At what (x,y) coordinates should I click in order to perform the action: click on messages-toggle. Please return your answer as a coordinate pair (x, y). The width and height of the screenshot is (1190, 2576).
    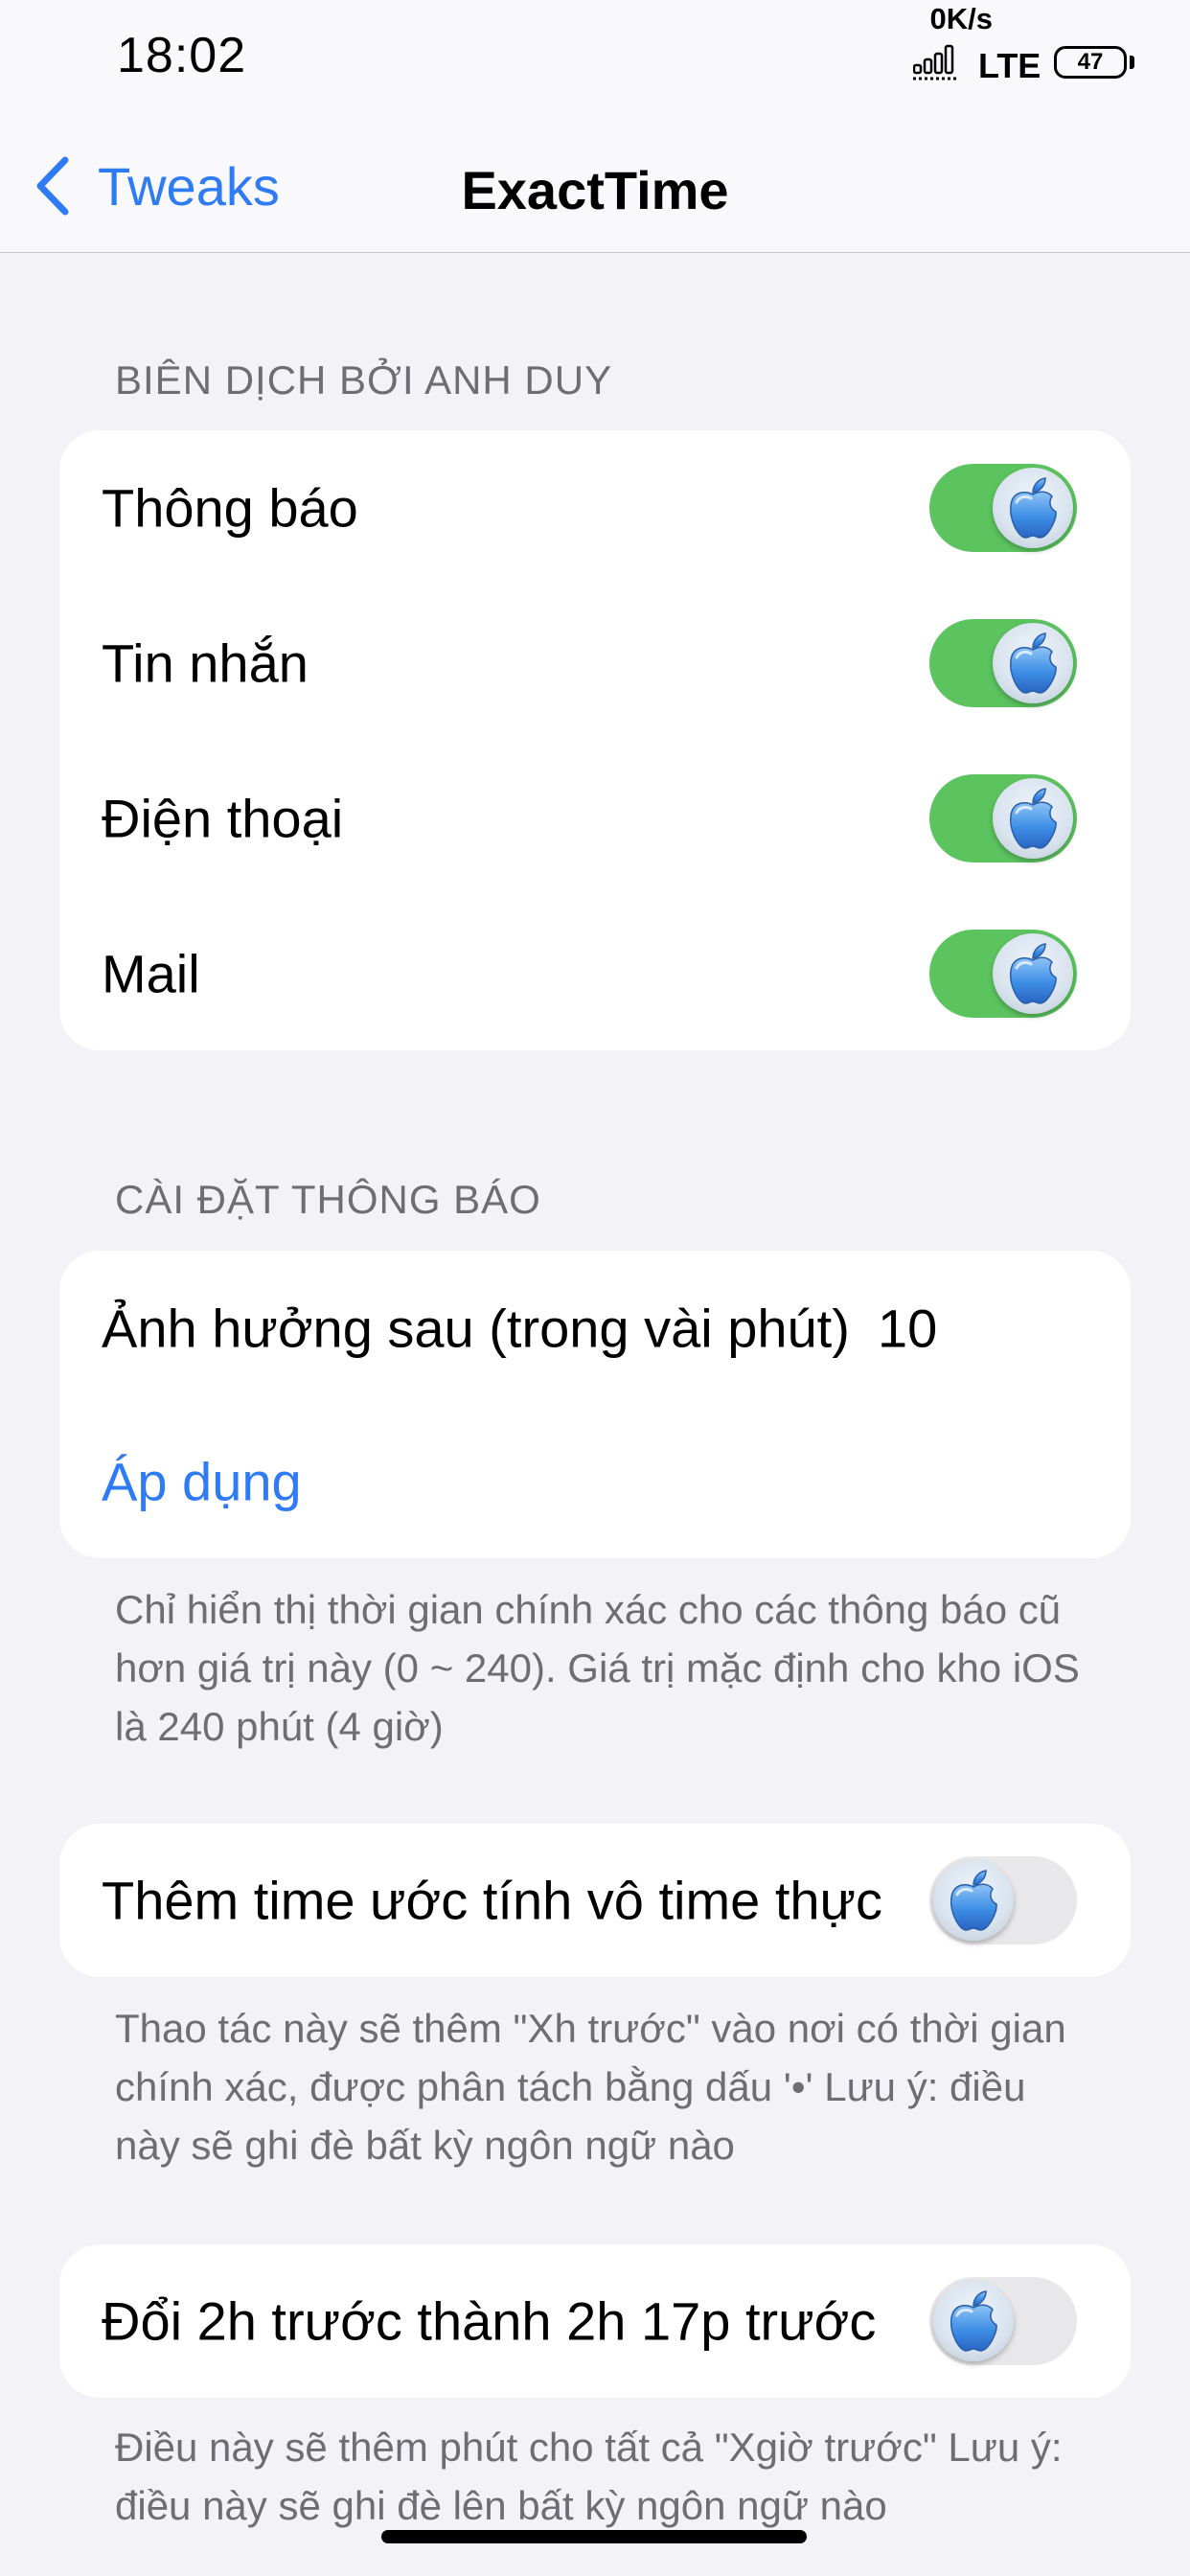
    Looking at the image, I should click on (1003, 663).